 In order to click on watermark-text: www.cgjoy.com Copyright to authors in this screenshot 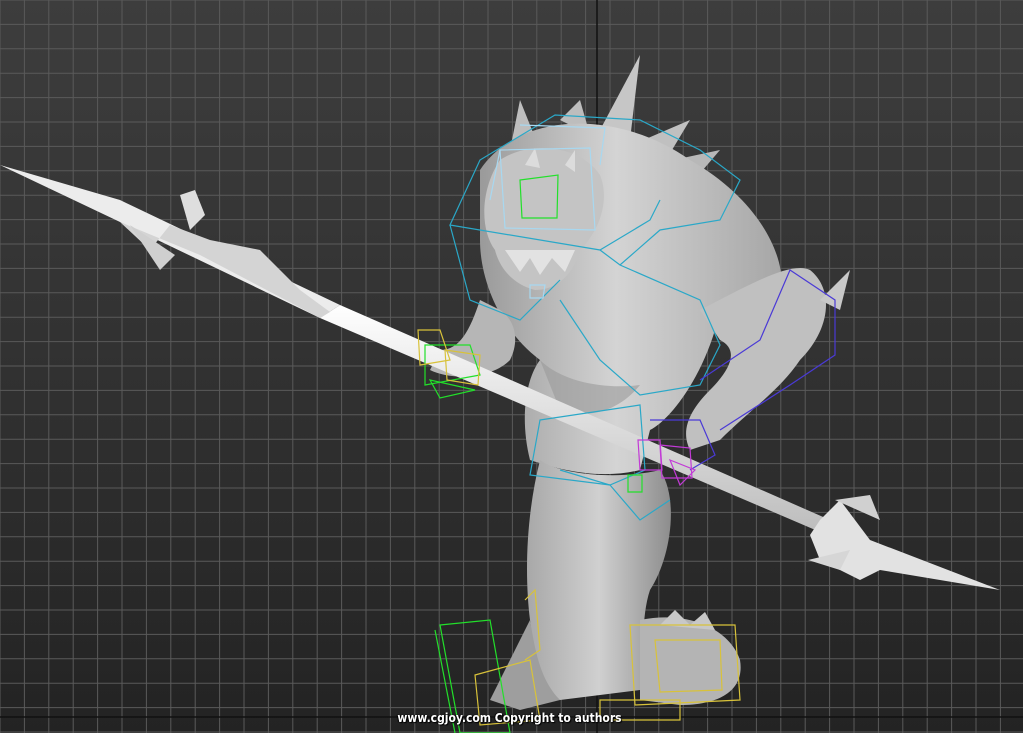, I will do `click(509, 718)`.